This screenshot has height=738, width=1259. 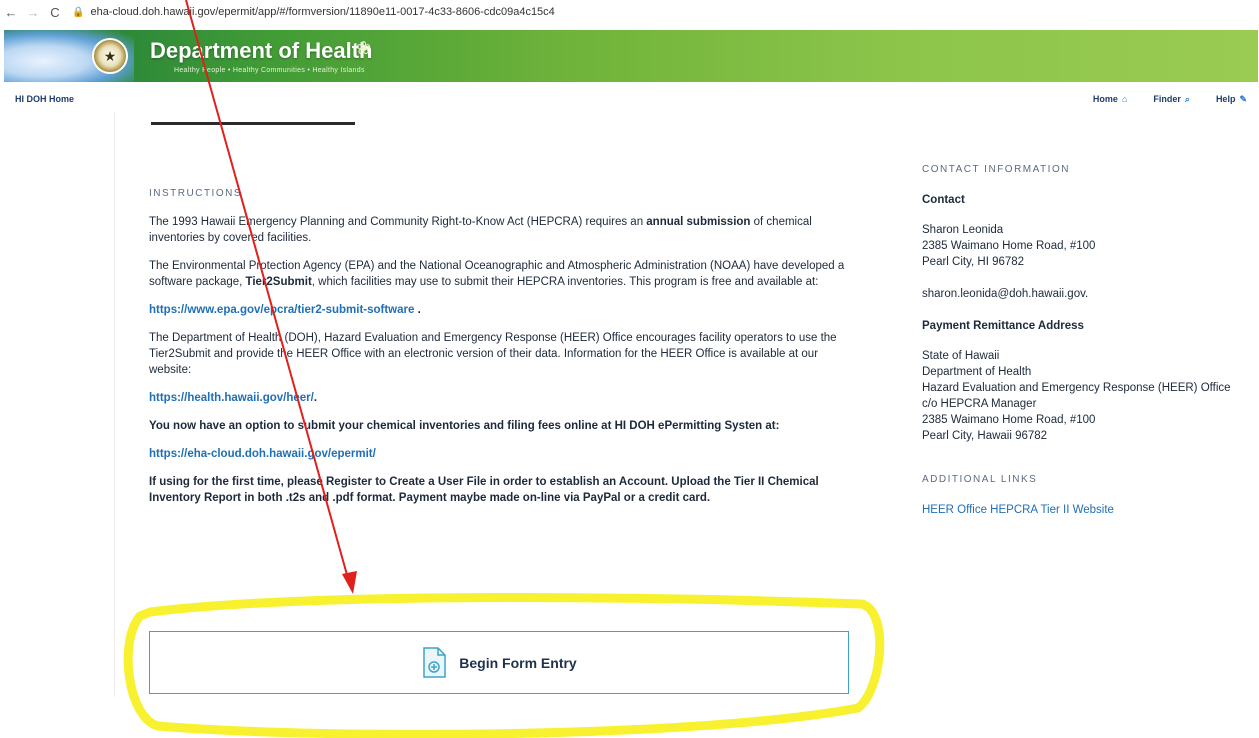 What do you see at coordinates (114, 404) in the screenshot?
I see `content-divider` at bounding box center [114, 404].